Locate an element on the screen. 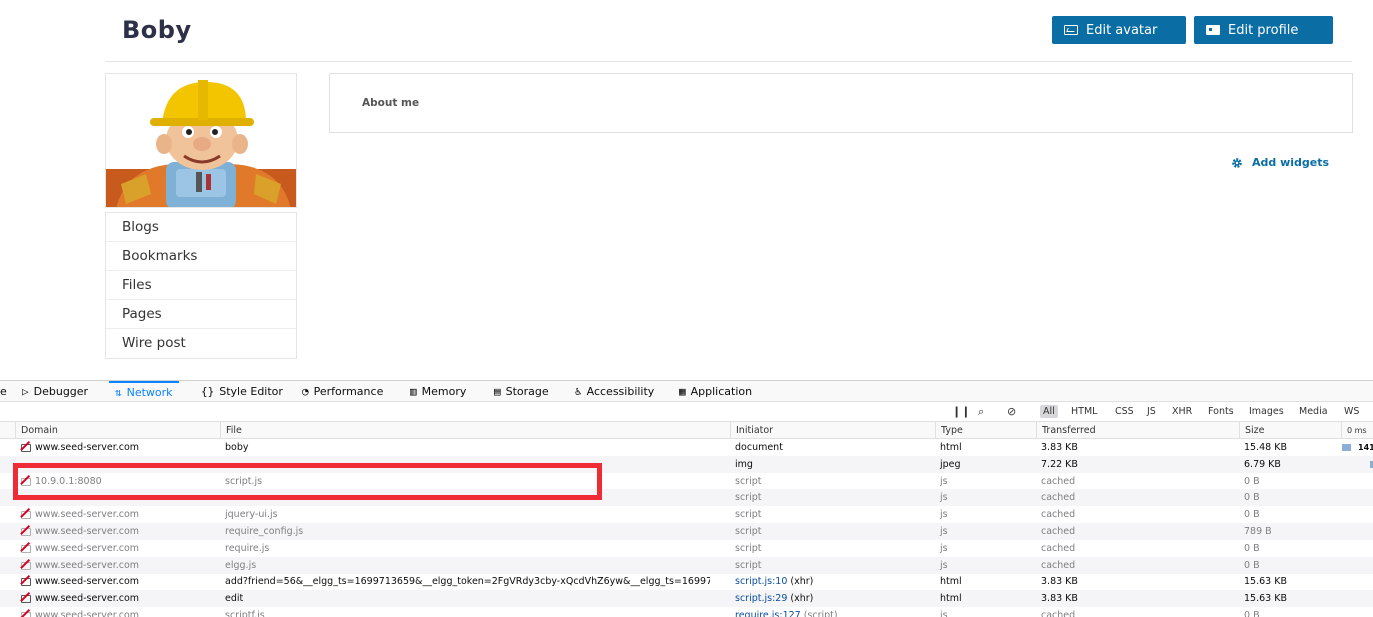  initiator-cause: (xhr) is located at coordinates (802, 599).